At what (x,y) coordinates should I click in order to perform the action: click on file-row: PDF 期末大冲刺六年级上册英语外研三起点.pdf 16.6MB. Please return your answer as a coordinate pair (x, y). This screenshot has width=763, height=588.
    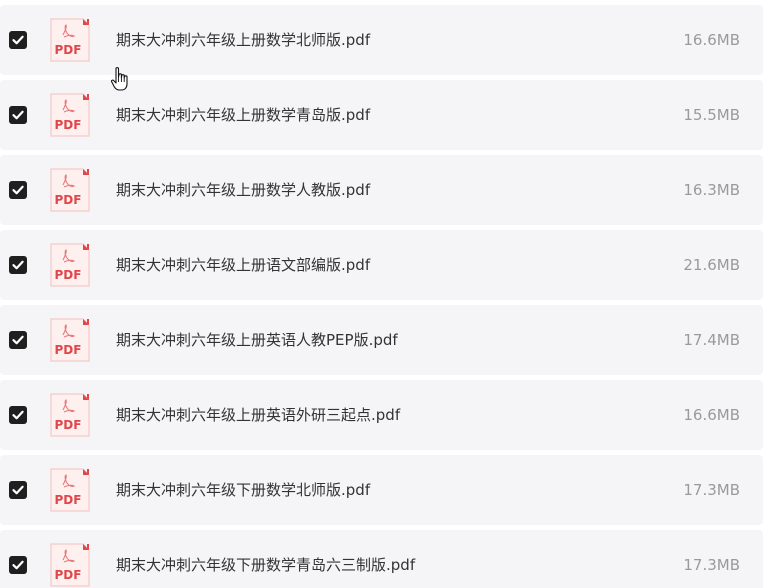
    Looking at the image, I should click on (381, 415).